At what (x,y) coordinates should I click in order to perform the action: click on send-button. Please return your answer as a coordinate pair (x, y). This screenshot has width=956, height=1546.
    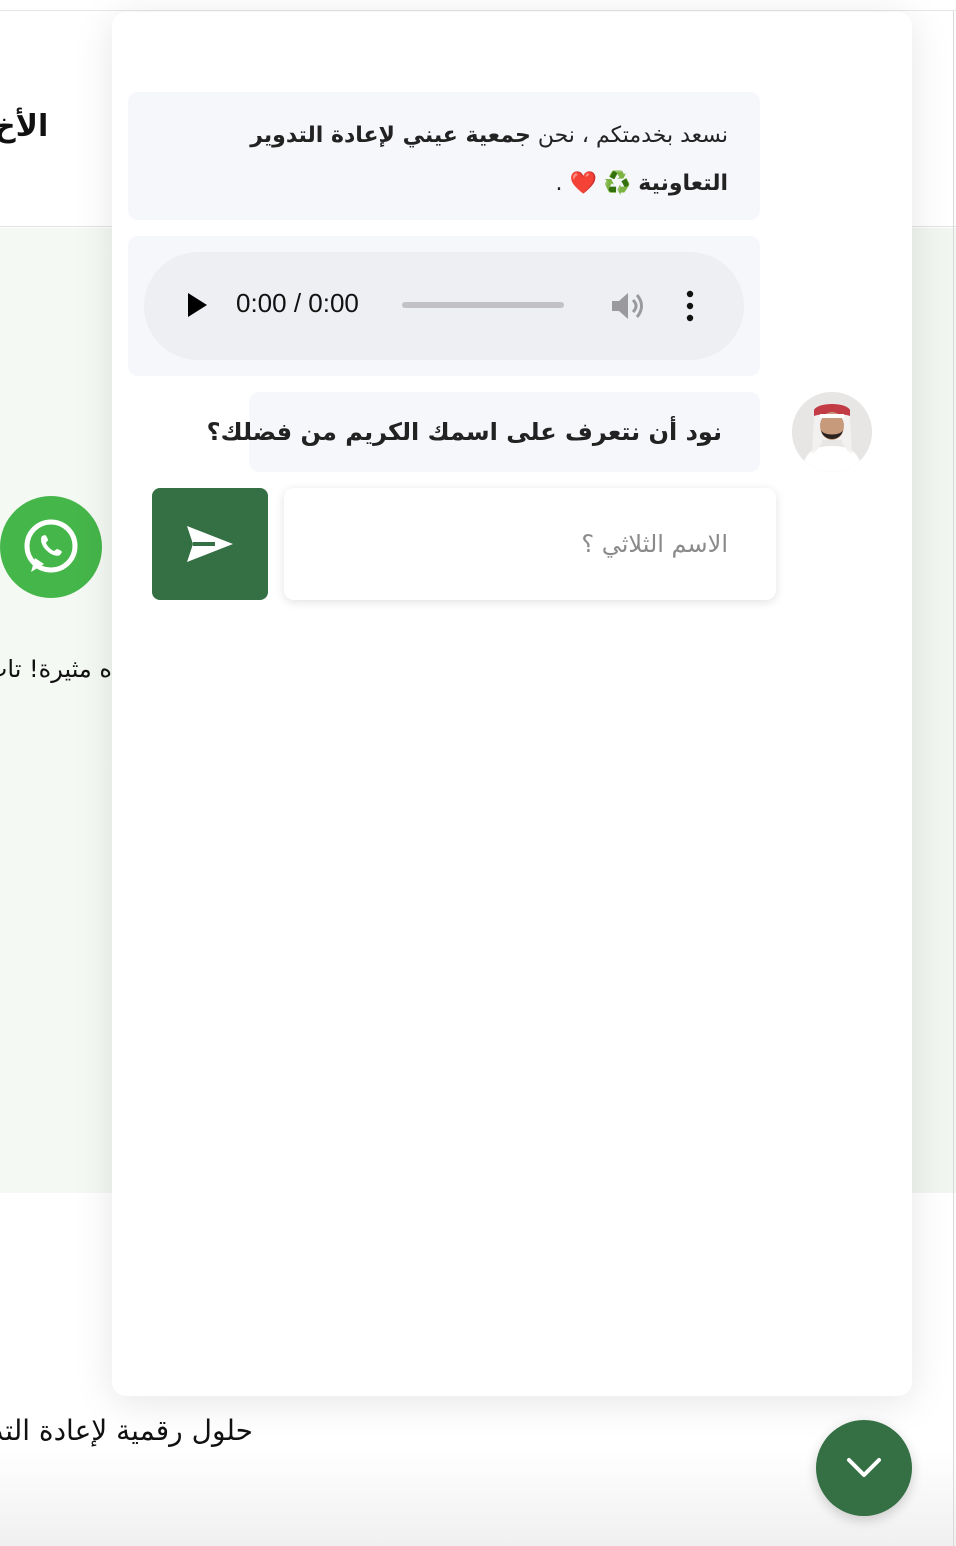
    Looking at the image, I should click on (210, 544).